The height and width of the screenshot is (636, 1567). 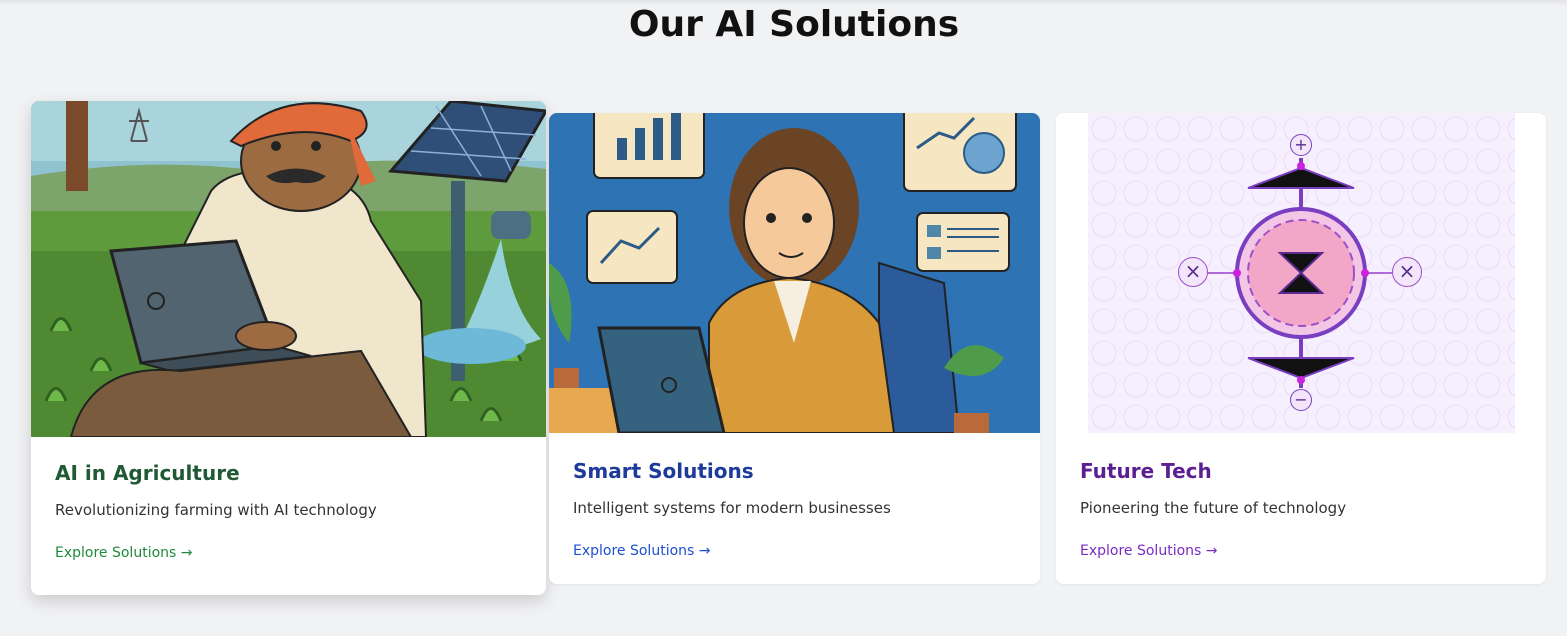 What do you see at coordinates (794, 24) in the screenshot?
I see `page-title: Our AI Solutions` at bounding box center [794, 24].